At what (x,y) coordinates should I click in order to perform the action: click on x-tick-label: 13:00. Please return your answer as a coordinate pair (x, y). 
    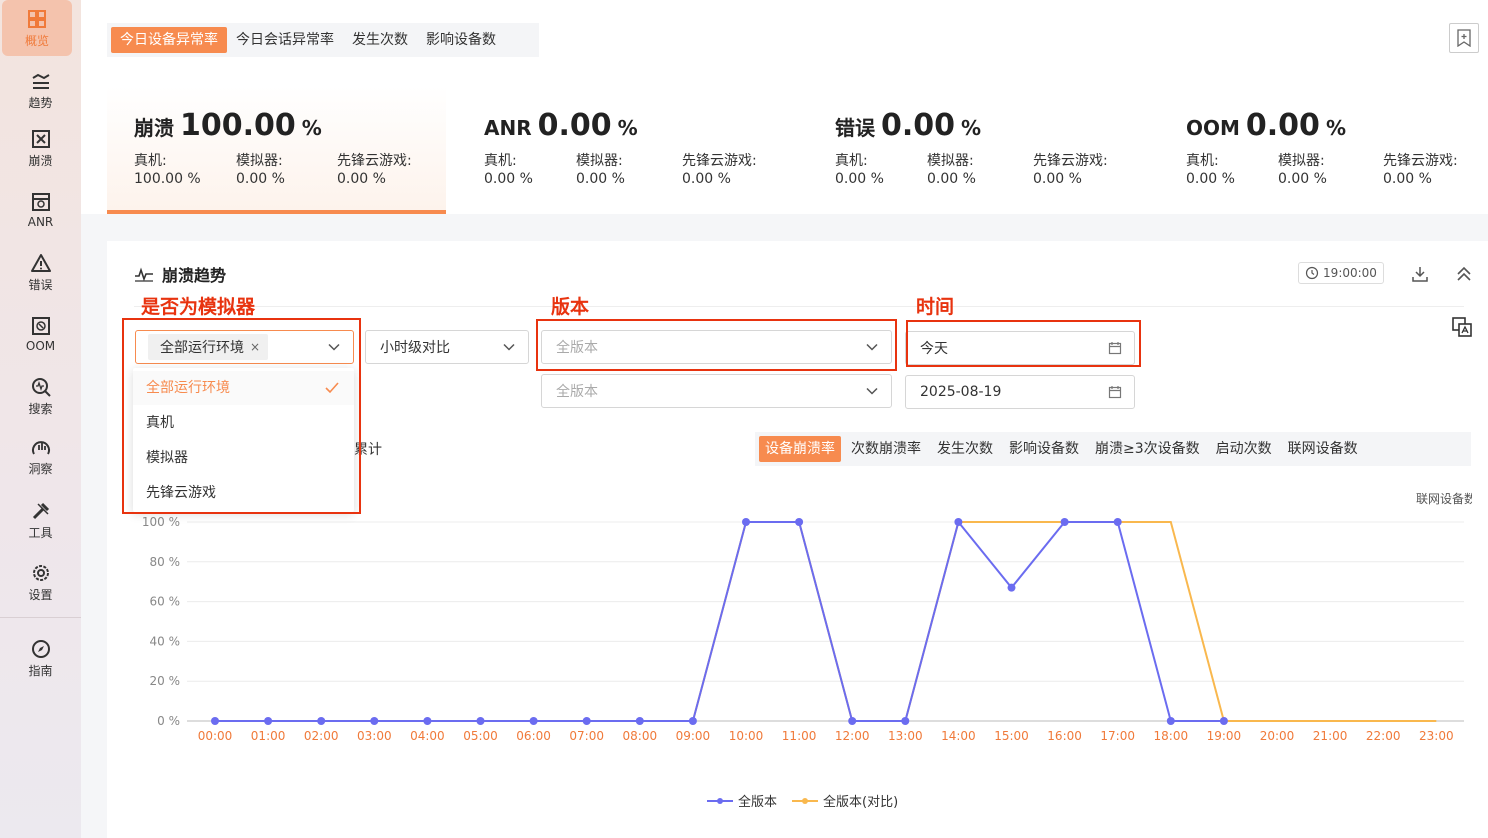
    Looking at the image, I should click on (905, 736).